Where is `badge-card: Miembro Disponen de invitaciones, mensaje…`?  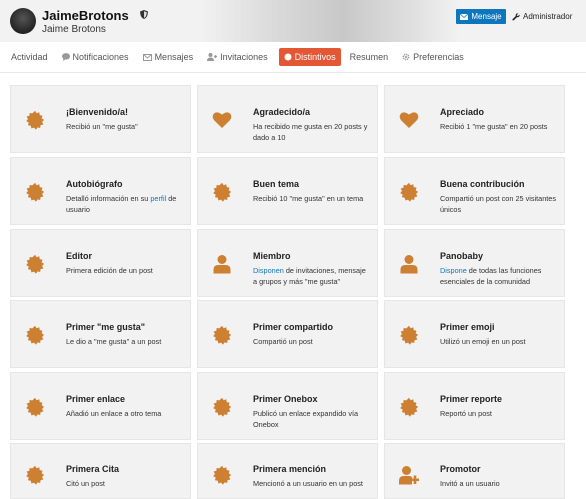
badge-card: Miembro Disponen de invitaciones, mensaje… is located at coordinates (287, 263).